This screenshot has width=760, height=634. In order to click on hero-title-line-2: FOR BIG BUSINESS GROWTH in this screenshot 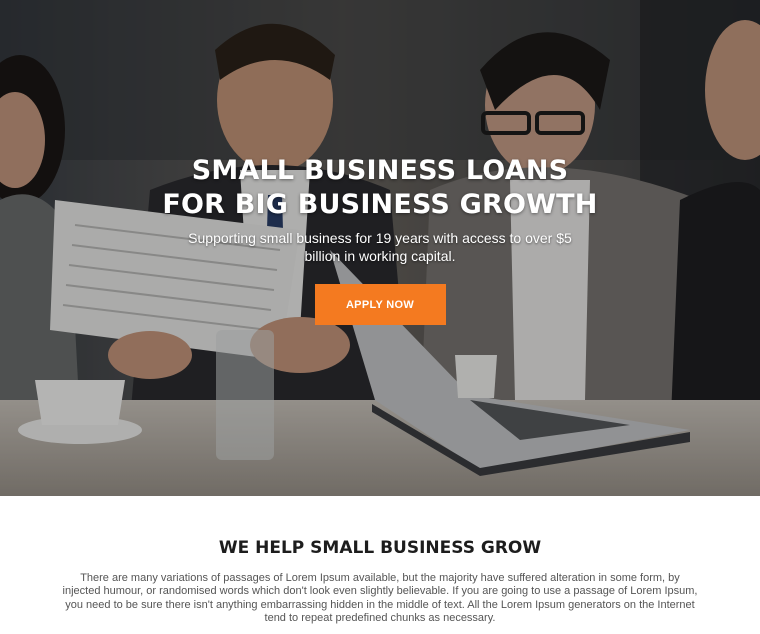, I will do `click(380, 204)`.